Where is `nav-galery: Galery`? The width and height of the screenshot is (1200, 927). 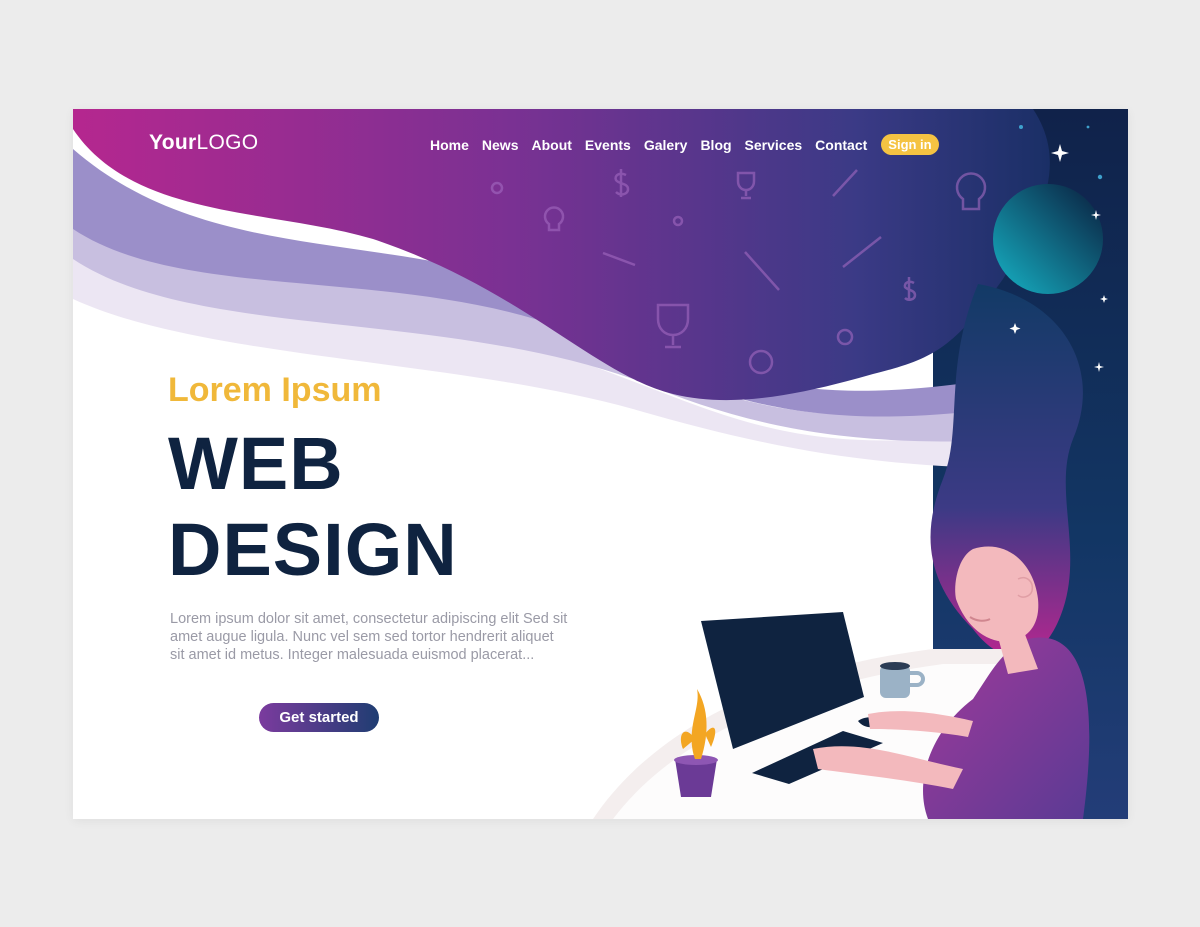
nav-galery: Galery is located at coordinates (666, 145).